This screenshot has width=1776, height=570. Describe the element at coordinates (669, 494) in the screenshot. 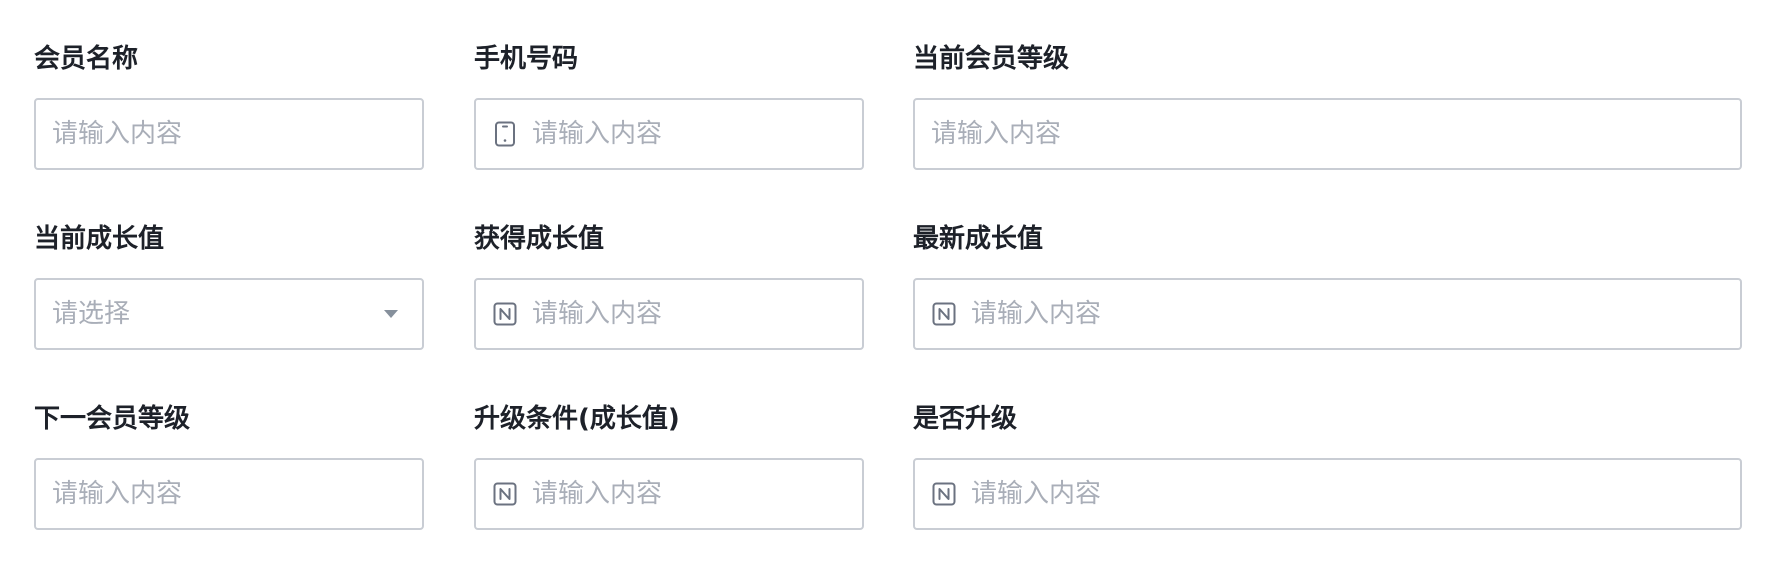

I see `upgrade-condition-input: 请输入内容` at that location.